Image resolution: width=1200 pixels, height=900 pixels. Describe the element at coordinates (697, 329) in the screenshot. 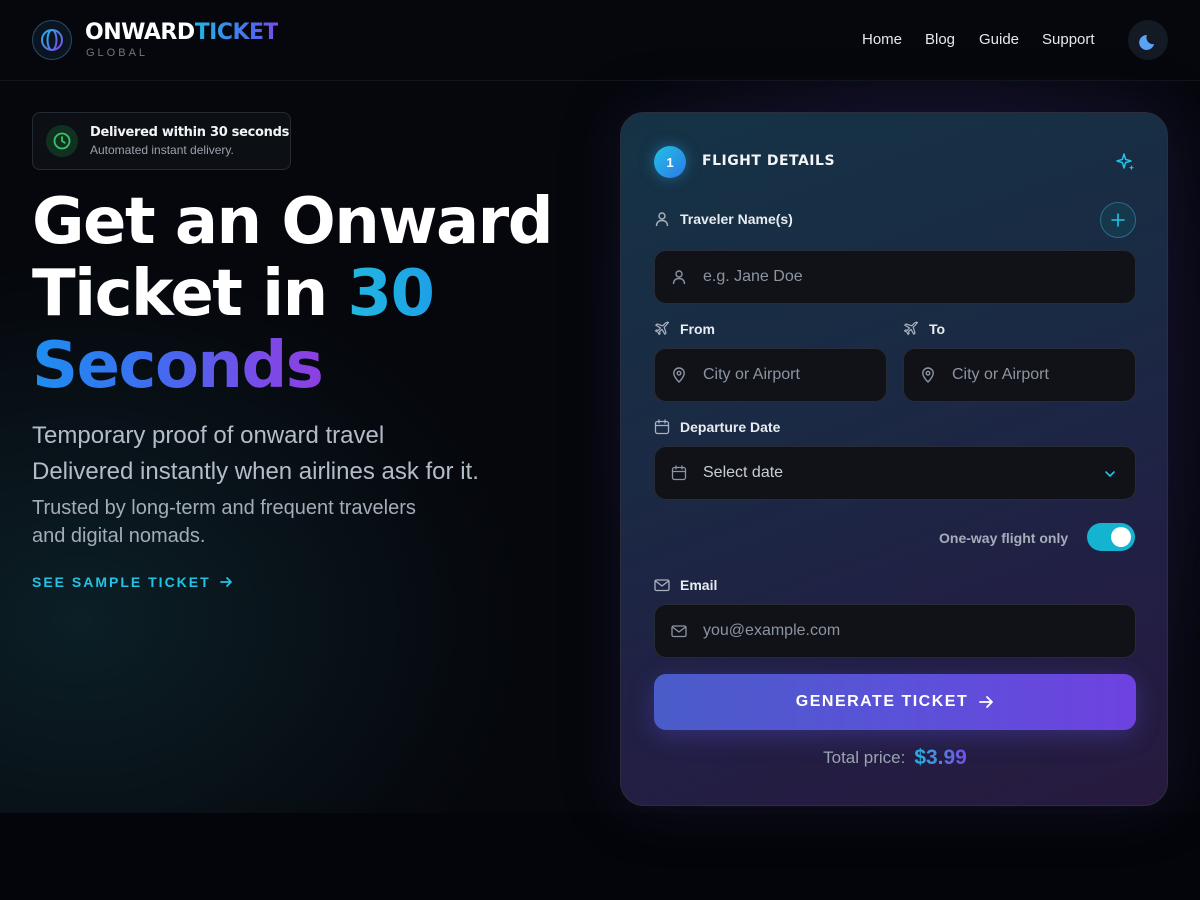

I see `from-label-text: From` at that location.